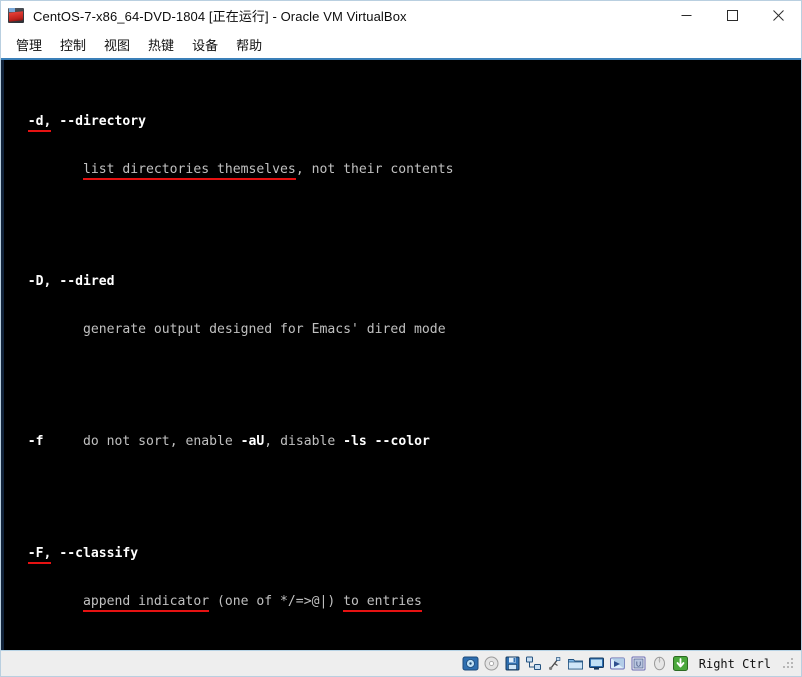 Image resolution: width=802 pixels, height=677 pixels. What do you see at coordinates (39, 553) in the screenshot?
I see `annot-underline-F: -F,` at bounding box center [39, 553].